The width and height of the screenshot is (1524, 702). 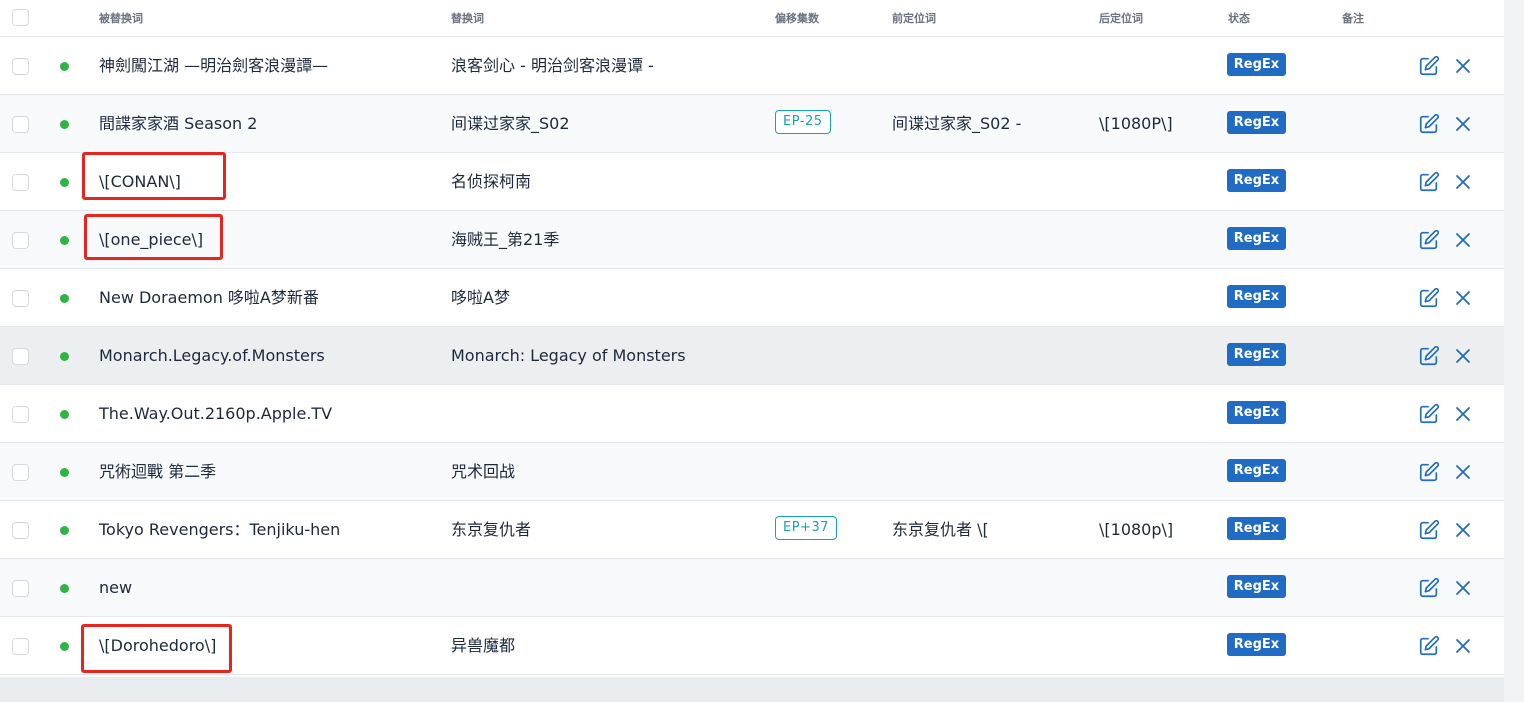 What do you see at coordinates (216, 413) in the screenshot?
I see `source-word: The.Way.Out.2160p.Apple.TV` at bounding box center [216, 413].